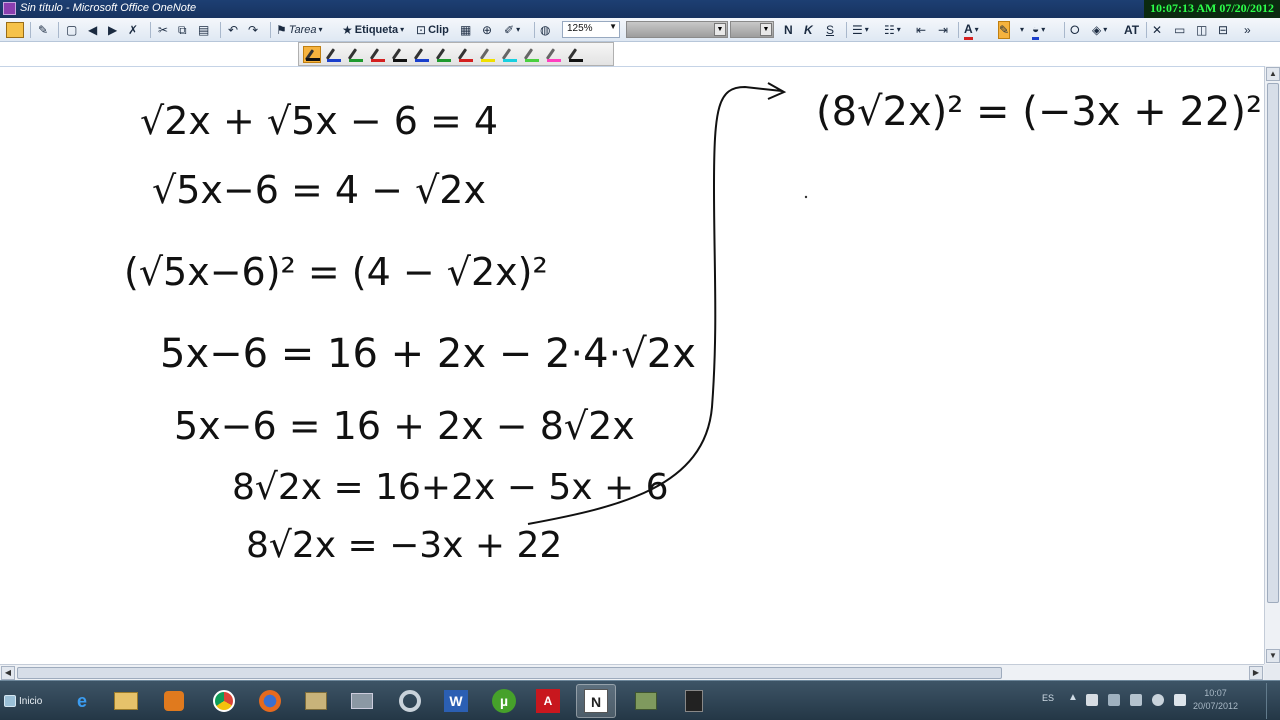  What do you see at coordinates (971, 30) in the screenshot?
I see `font-color-icon: A ▾` at bounding box center [971, 30].